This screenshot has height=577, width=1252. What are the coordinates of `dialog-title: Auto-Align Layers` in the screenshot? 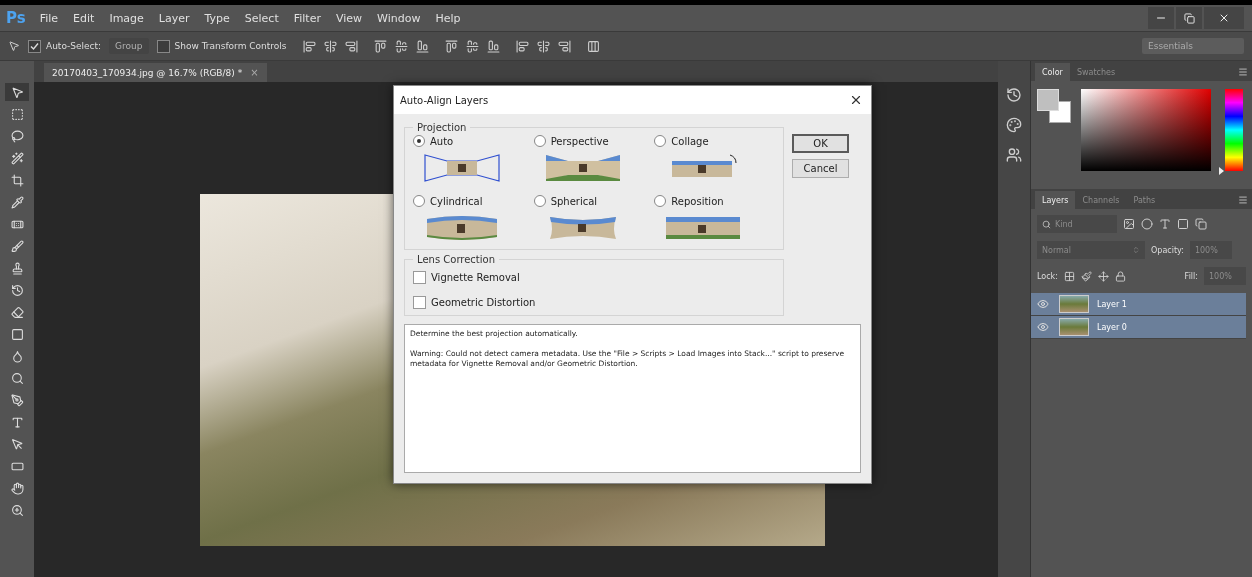 It's located at (444, 100).